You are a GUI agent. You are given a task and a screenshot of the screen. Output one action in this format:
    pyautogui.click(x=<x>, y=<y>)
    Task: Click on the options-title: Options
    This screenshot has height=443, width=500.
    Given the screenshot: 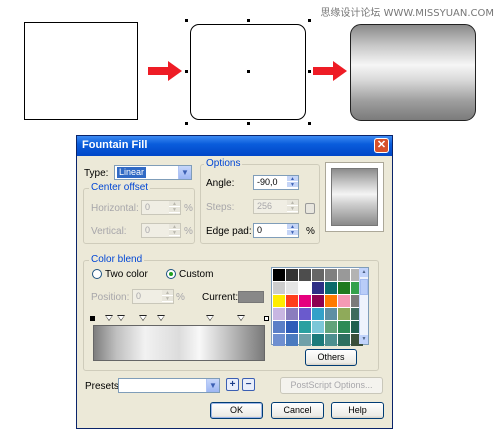 What is the action you would take?
    pyautogui.click(x=223, y=163)
    